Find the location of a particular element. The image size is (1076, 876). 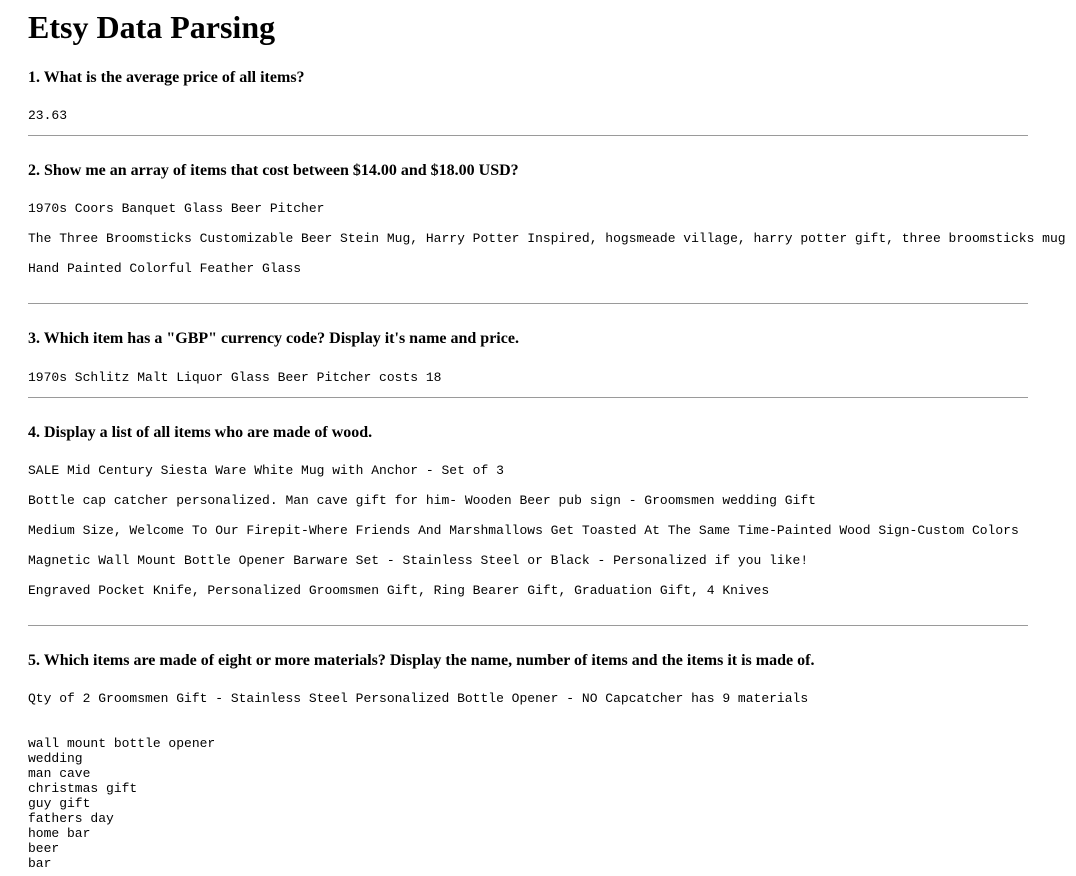

material-item: bar is located at coordinates (40, 863).